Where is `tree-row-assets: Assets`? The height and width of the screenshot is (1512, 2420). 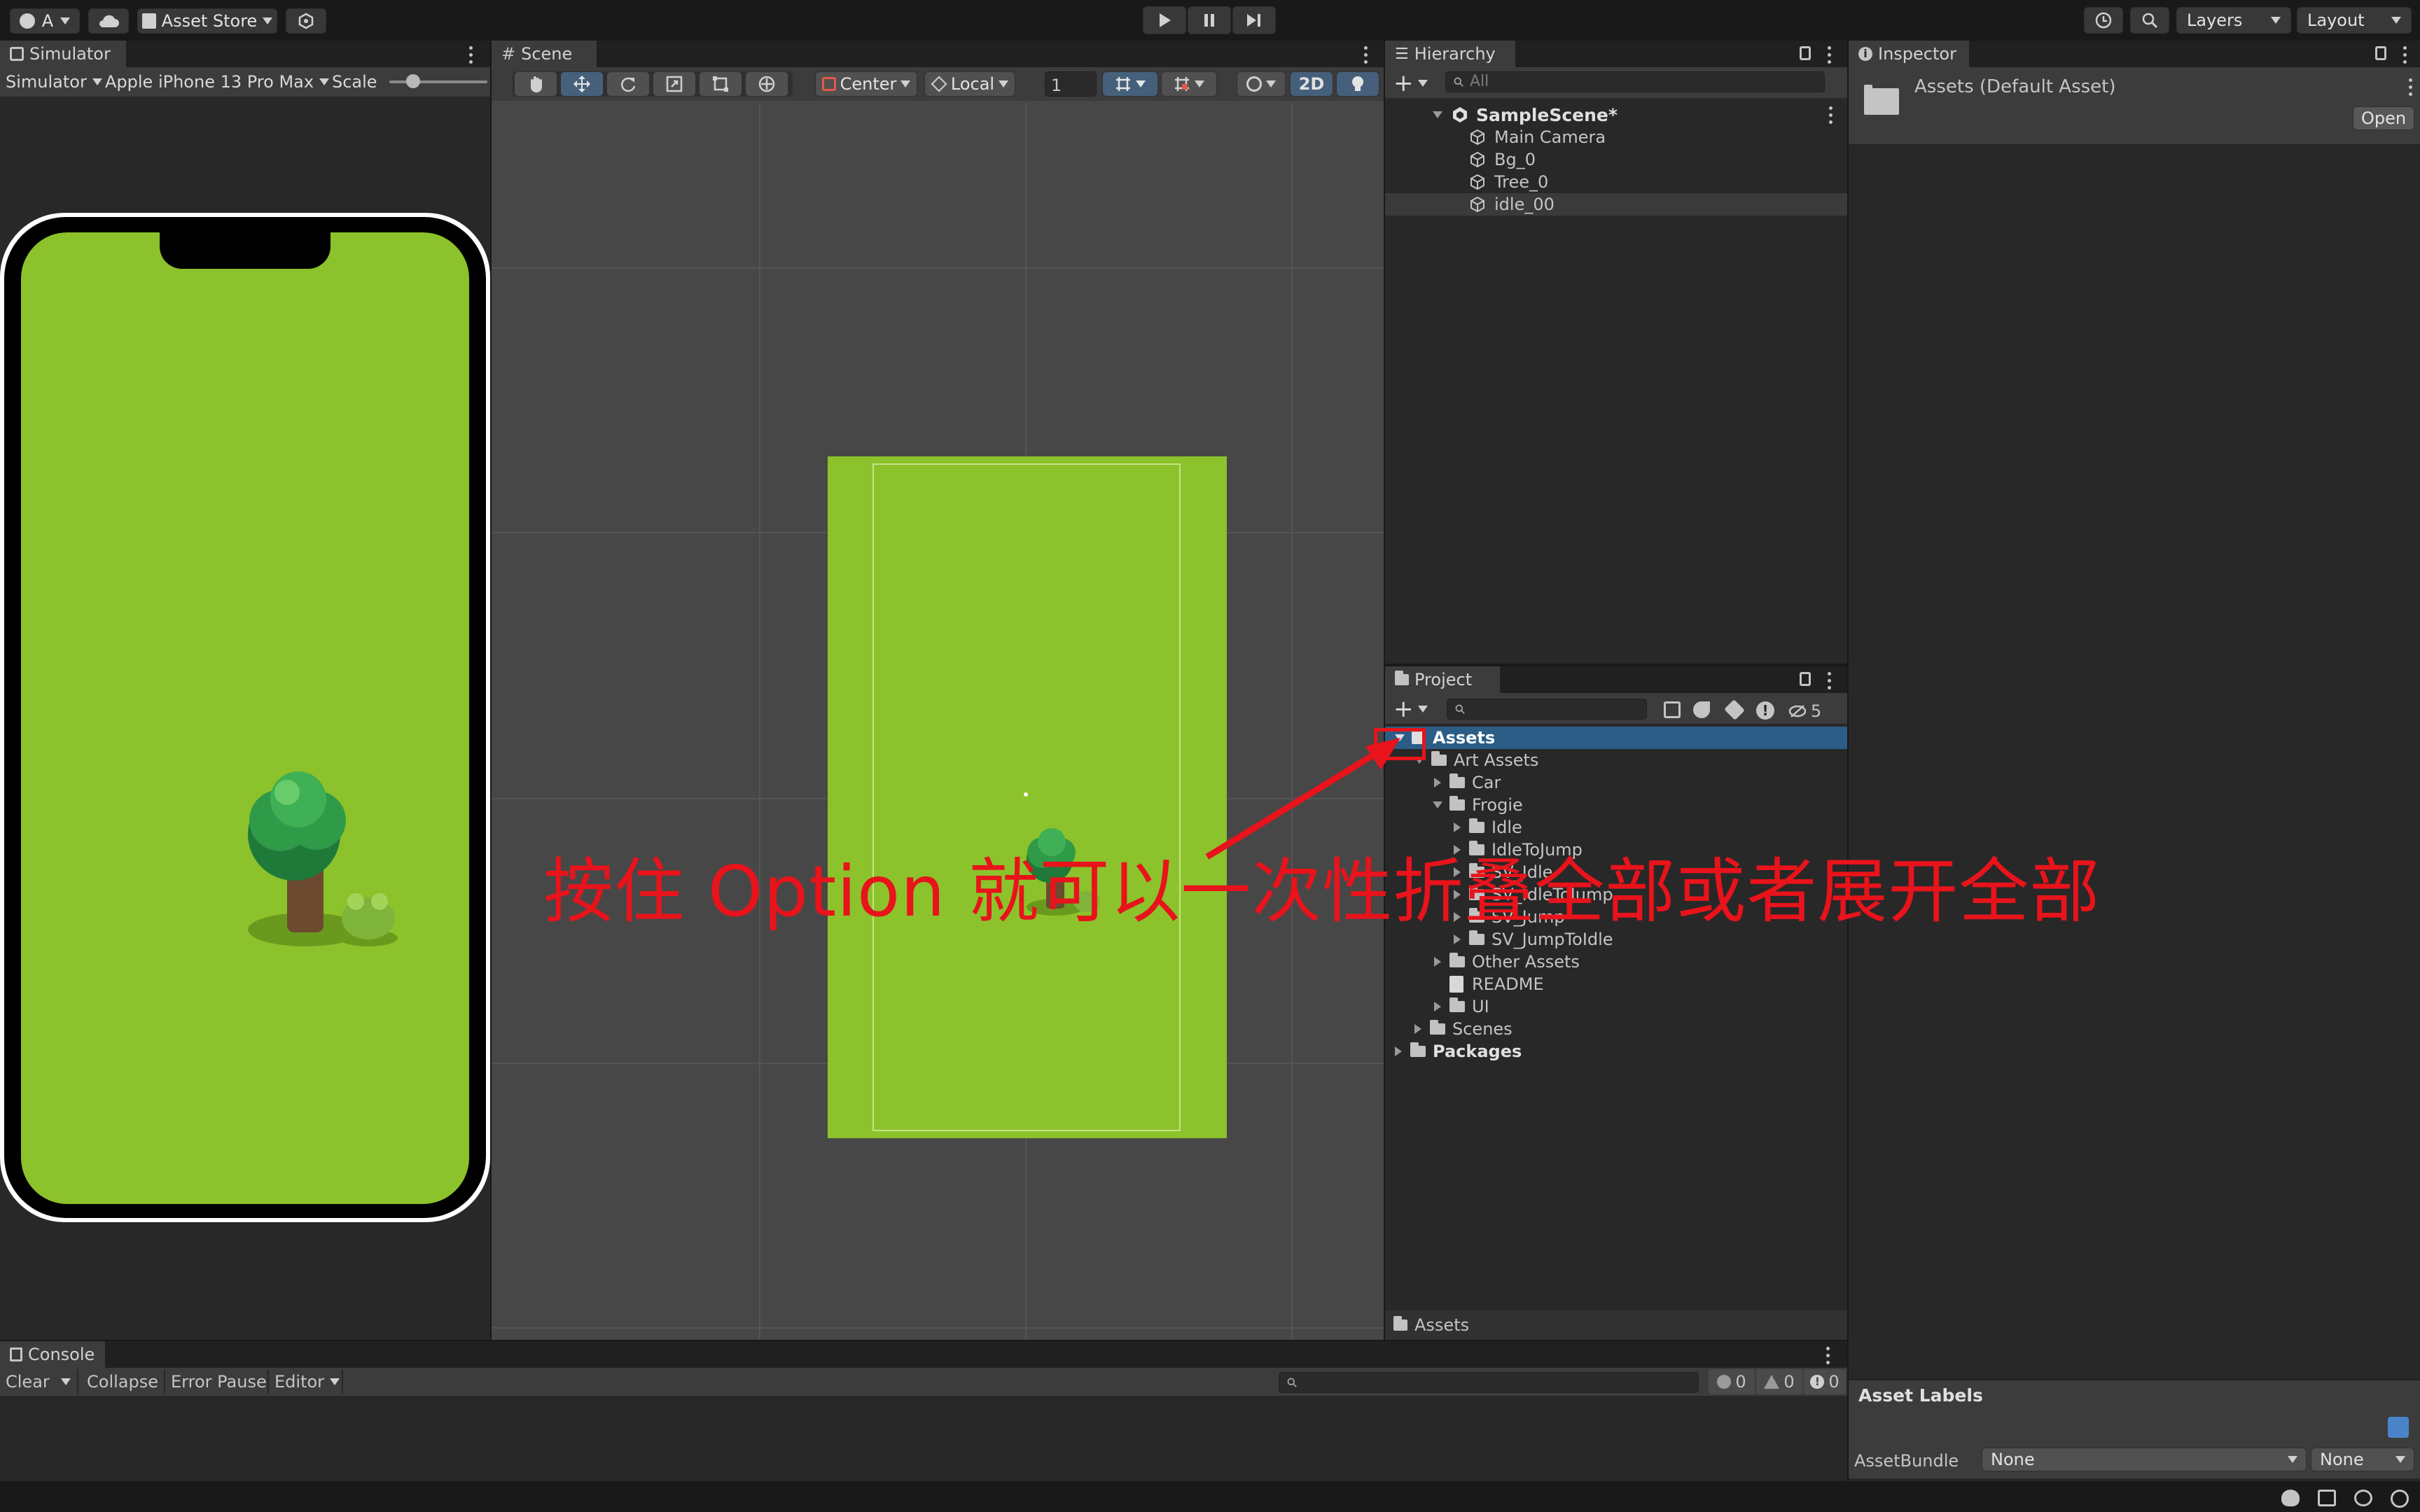 tree-row-assets: Assets is located at coordinates (1616, 738).